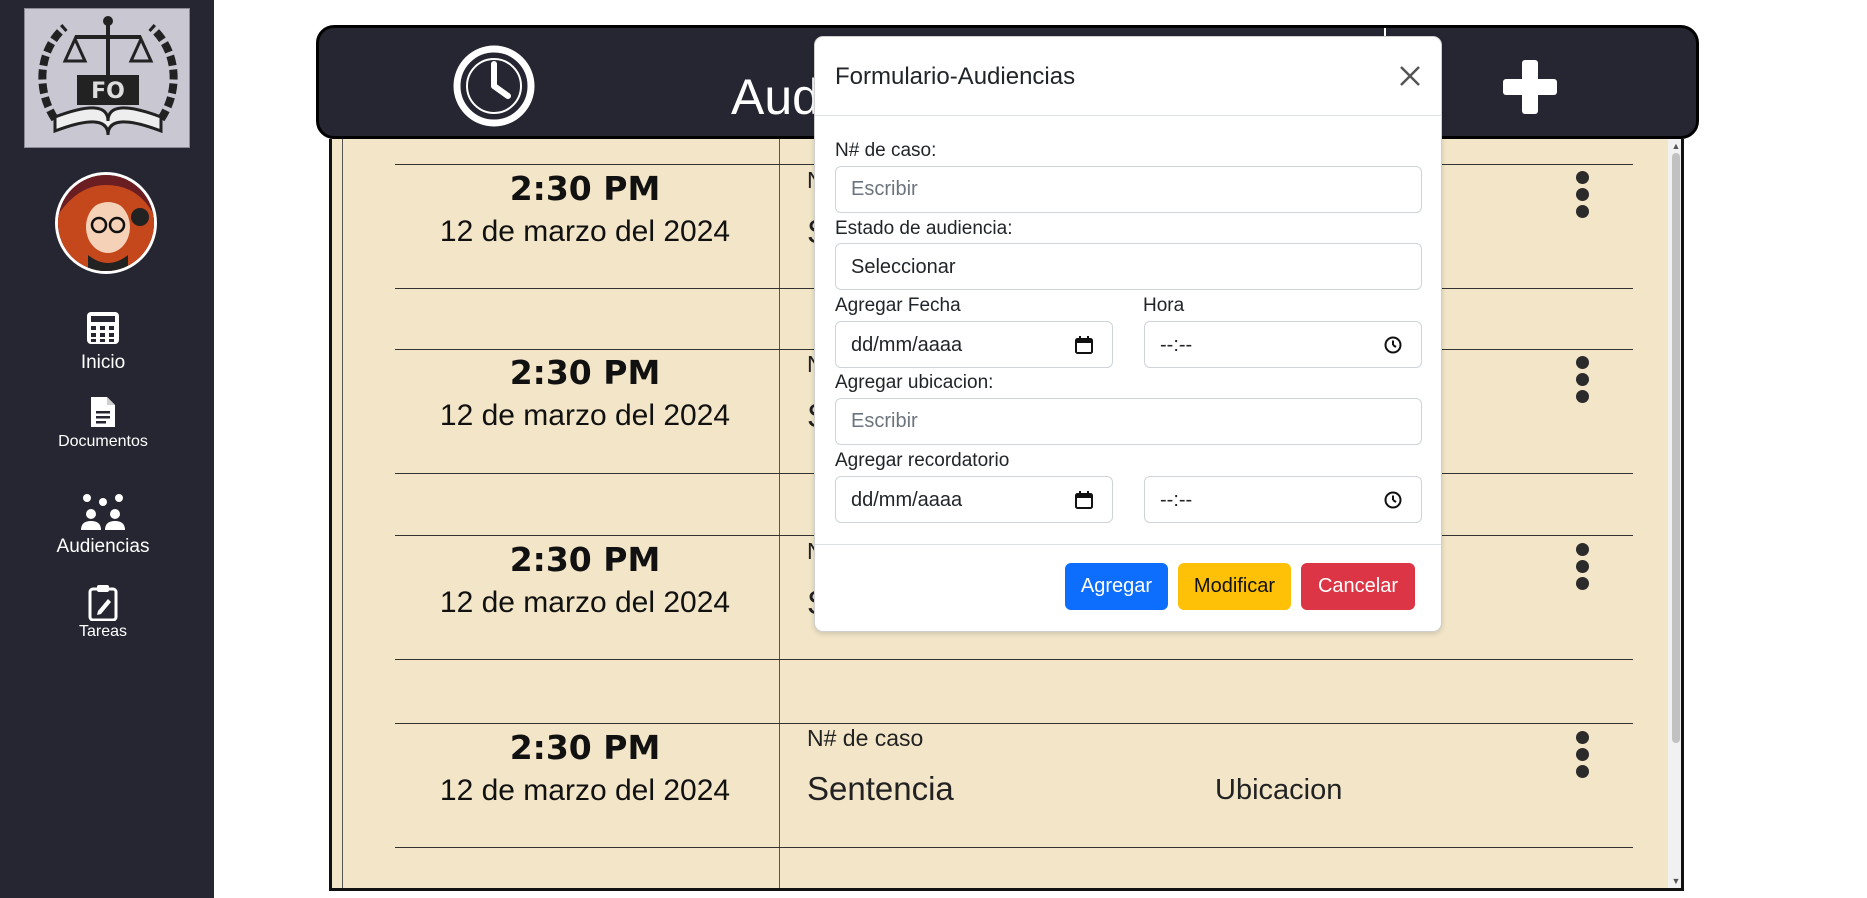 This screenshot has width=1867, height=898. Describe the element at coordinates (922, 460) in the screenshot. I see `reminder-label: Agregar recordatorio` at that location.